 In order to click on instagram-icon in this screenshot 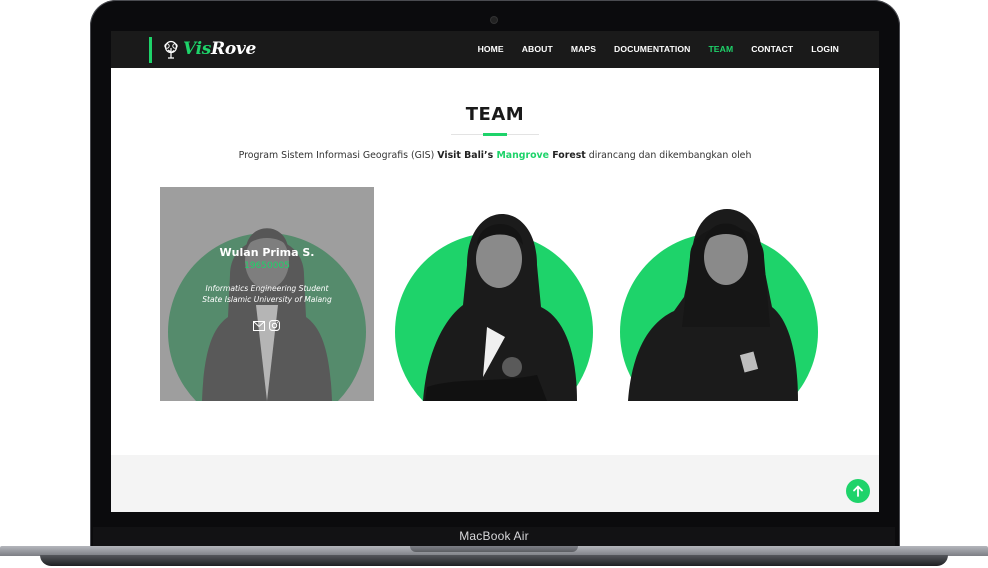, I will do `click(274, 325)`.